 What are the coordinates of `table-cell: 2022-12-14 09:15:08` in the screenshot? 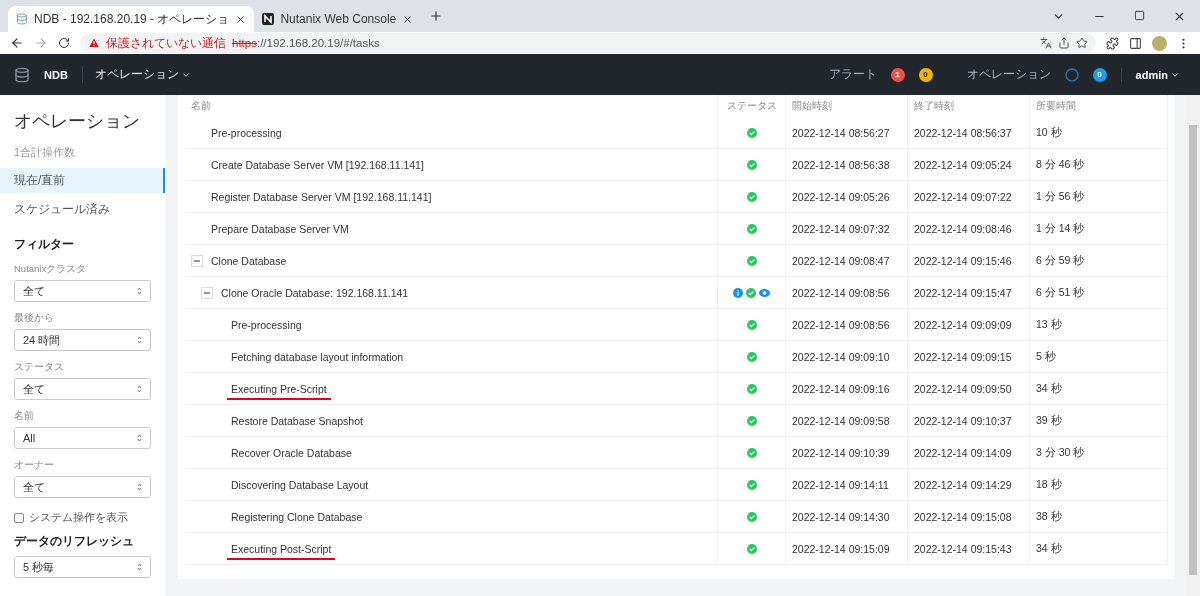 It's located at (969, 517).